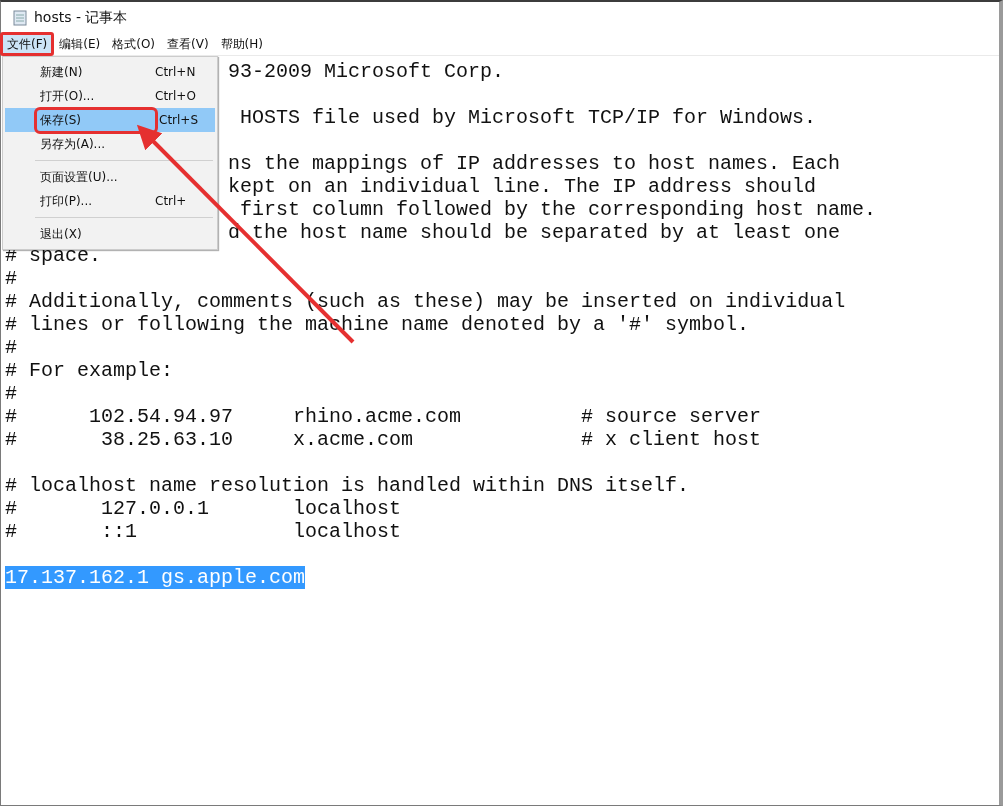  I want to click on shortcut-label: Ctrl+O, so click(175, 96).